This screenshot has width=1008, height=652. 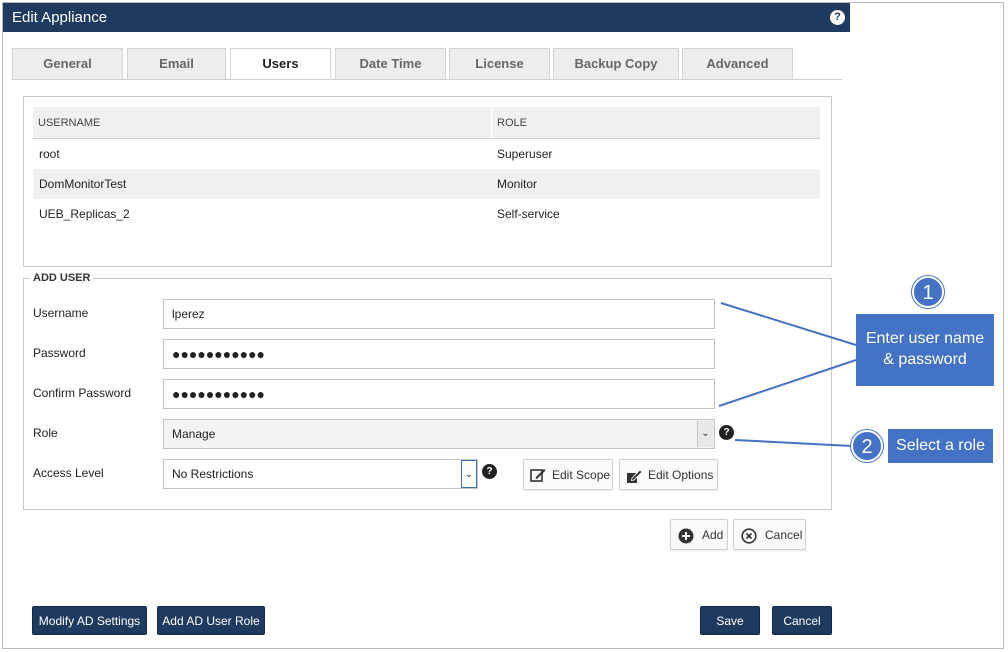 What do you see at coordinates (928, 292) in the screenshot?
I see `annotation-number-1: 1` at bounding box center [928, 292].